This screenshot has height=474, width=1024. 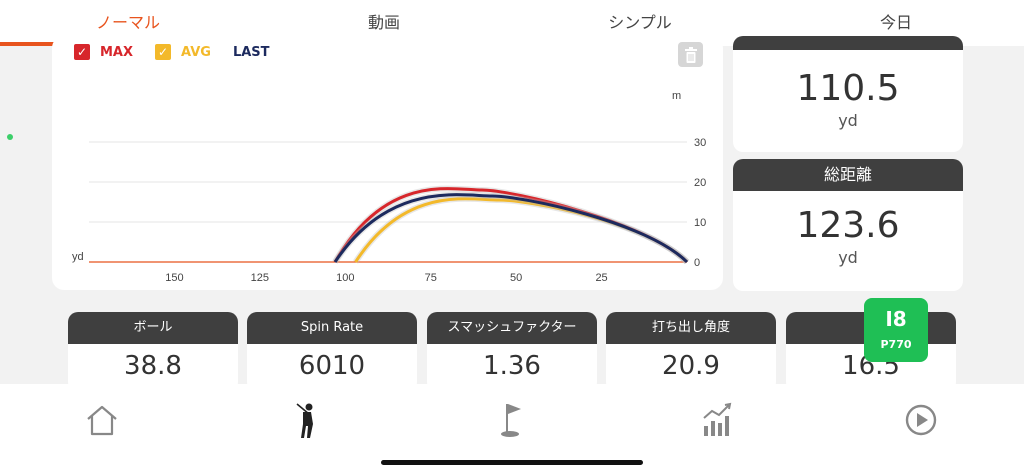 What do you see at coordinates (78, 257) in the screenshot?
I see `x-axis-unit-label: yd` at bounding box center [78, 257].